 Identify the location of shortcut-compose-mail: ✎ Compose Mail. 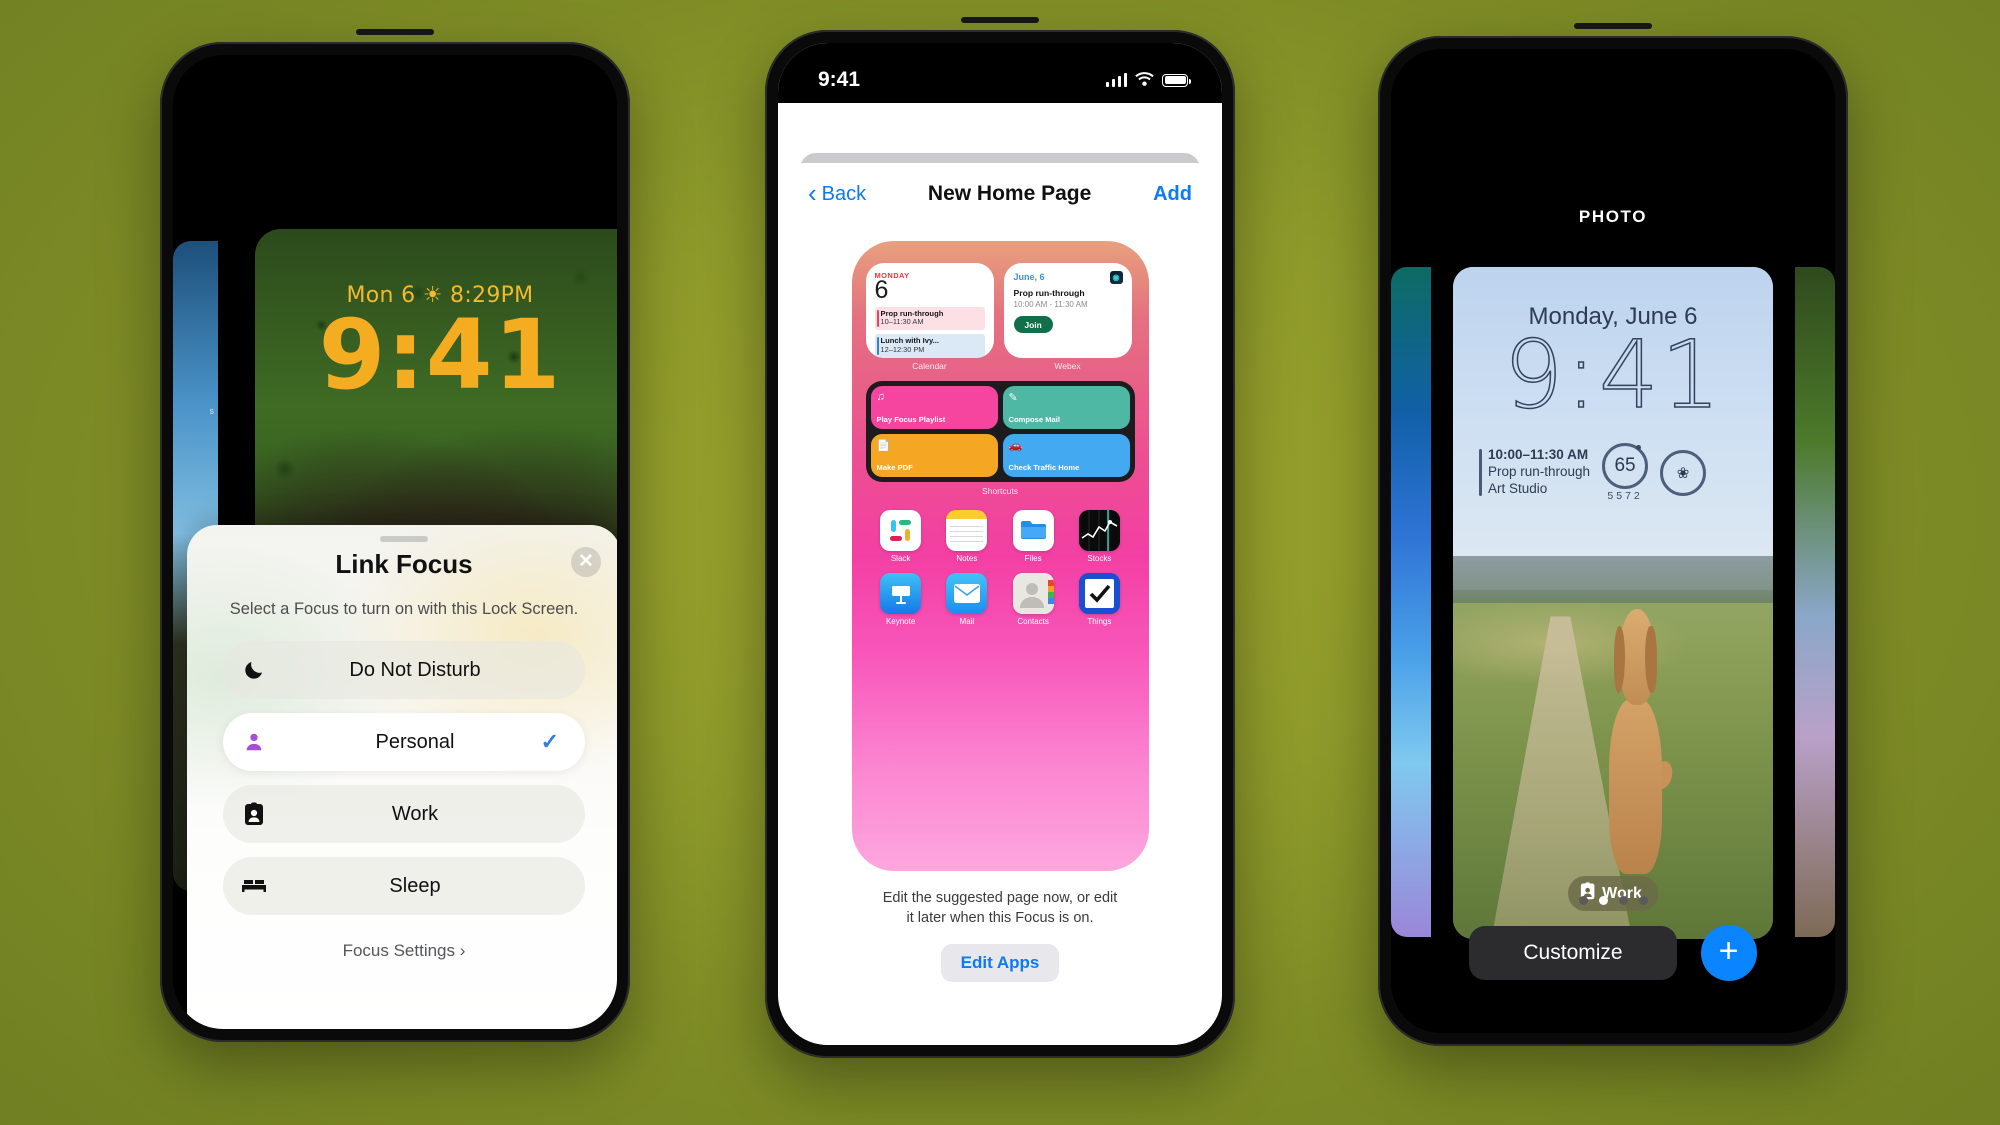
(1066, 407).